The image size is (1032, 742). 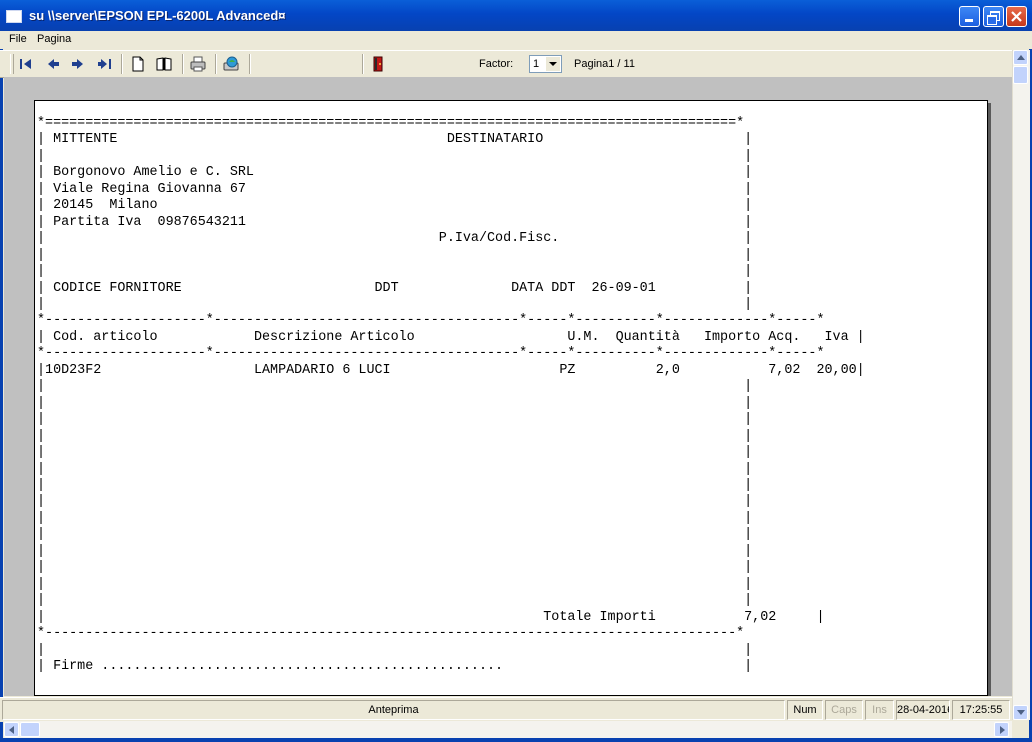 I want to click on minimize-icon, so click(x=969, y=20).